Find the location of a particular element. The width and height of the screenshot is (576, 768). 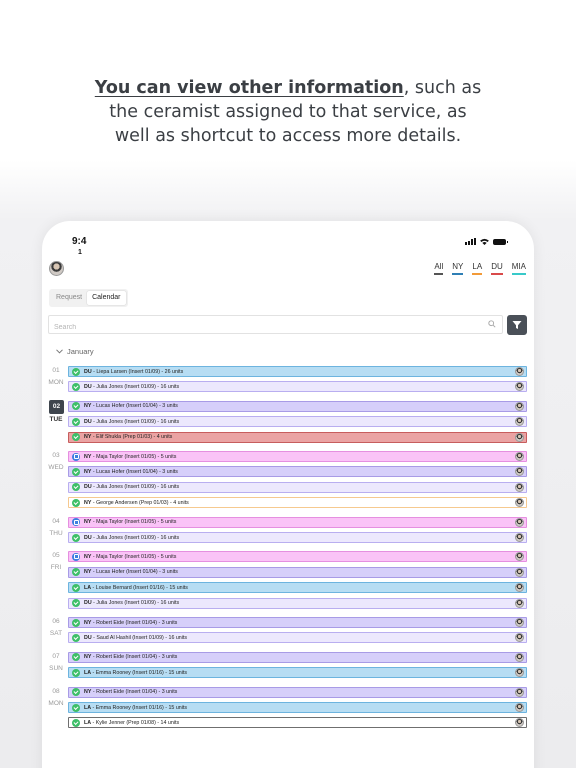

month-label: January is located at coordinates (80, 351).